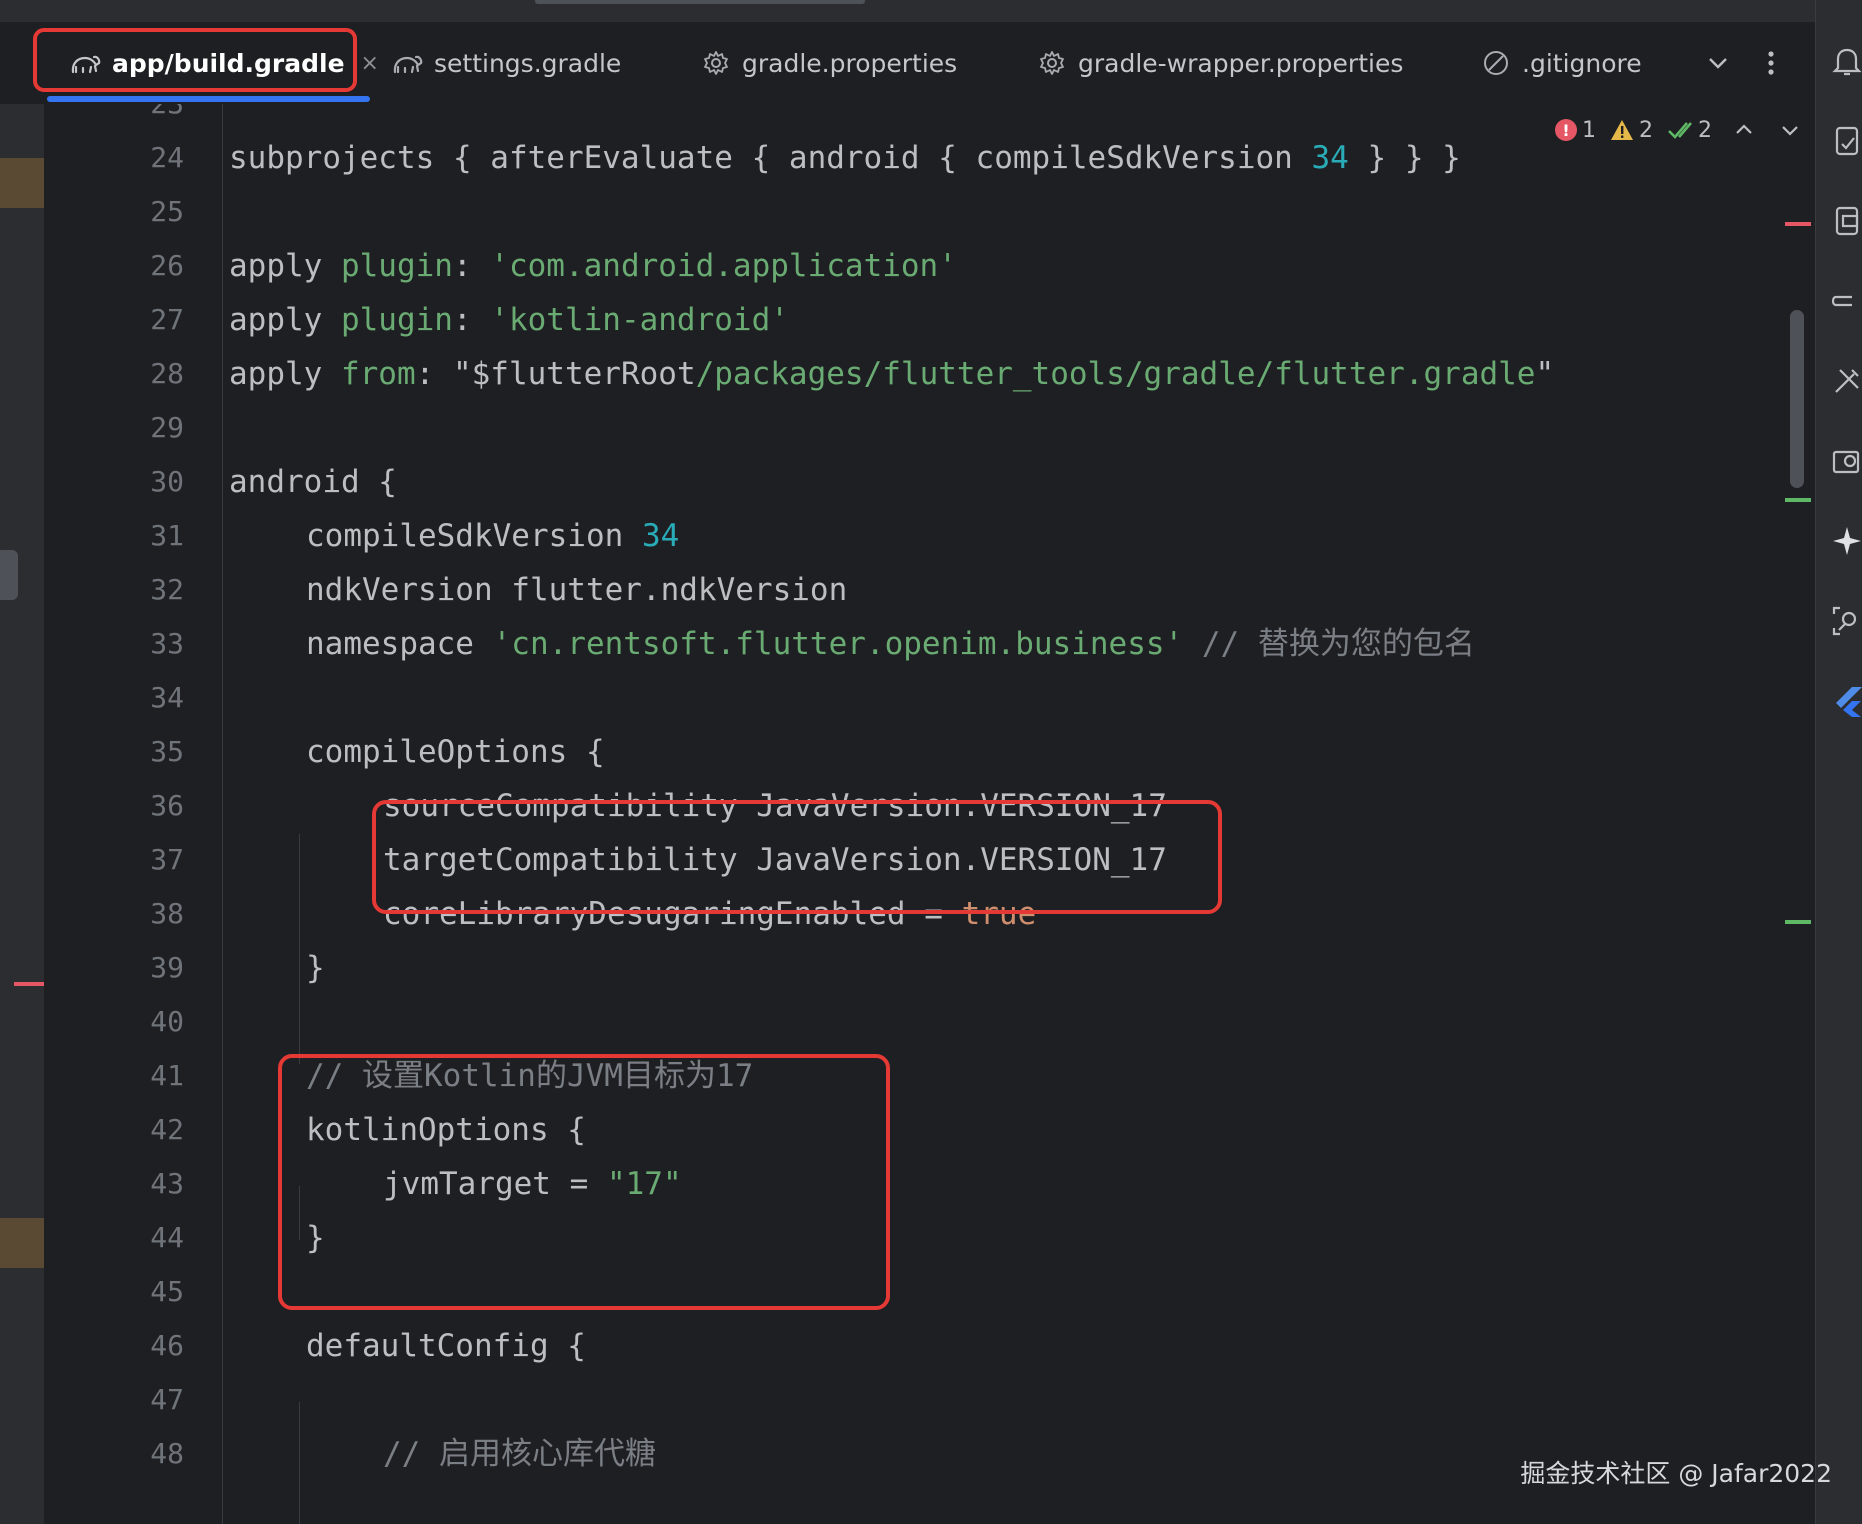  What do you see at coordinates (1846, 701) in the screenshot?
I see `flutter-icon` at bounding box center [1846, 701].